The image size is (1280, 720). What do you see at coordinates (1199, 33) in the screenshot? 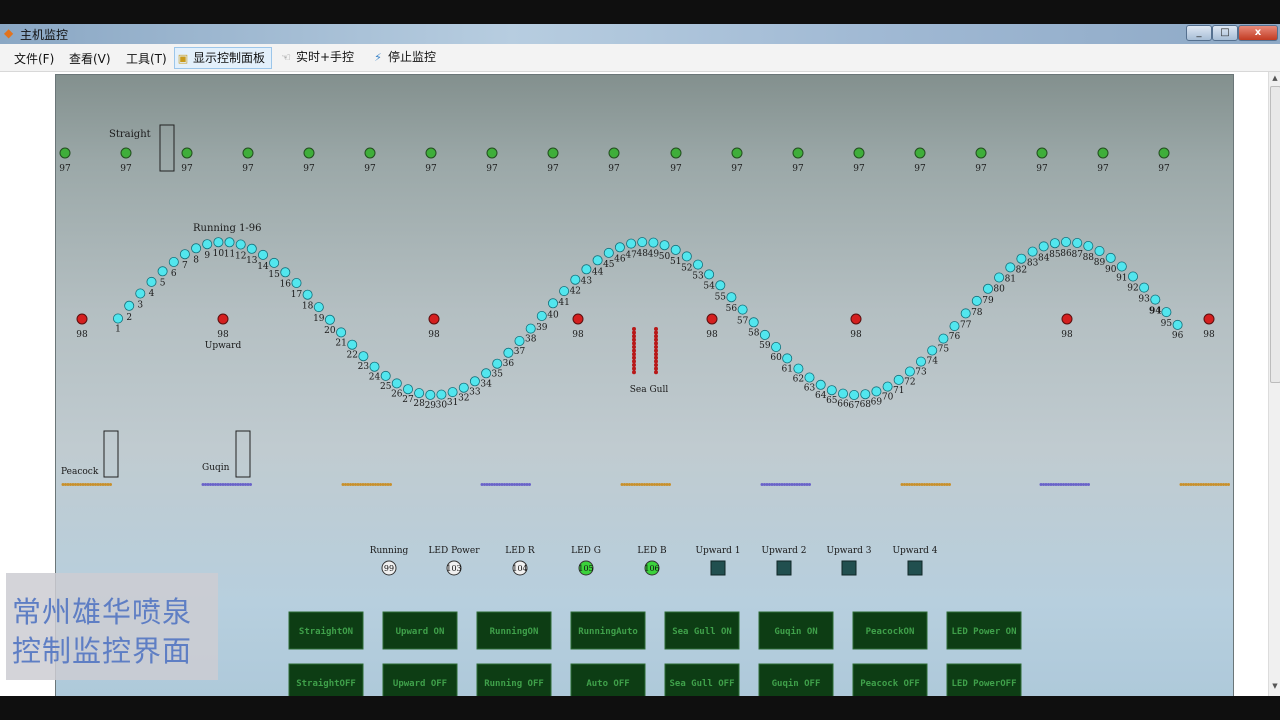
I see `minimize-button: _` at bounding box center [1199, 33].